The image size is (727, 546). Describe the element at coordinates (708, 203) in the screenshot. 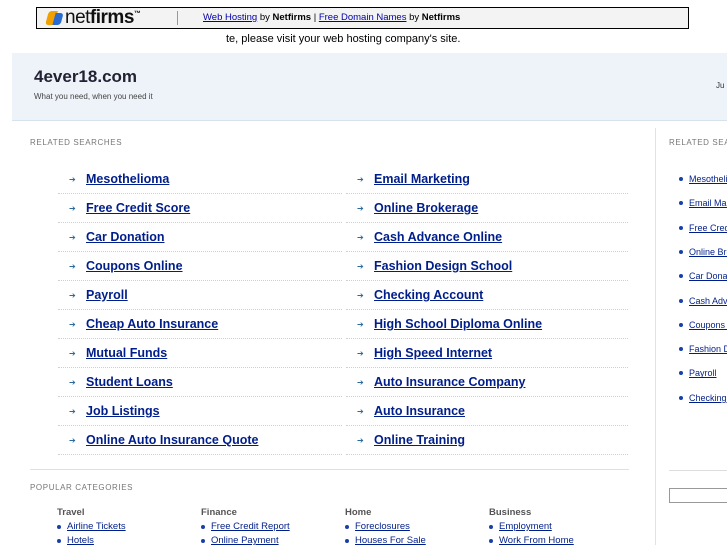

I see `sidebar-related-link: Email Marketing` at that location.